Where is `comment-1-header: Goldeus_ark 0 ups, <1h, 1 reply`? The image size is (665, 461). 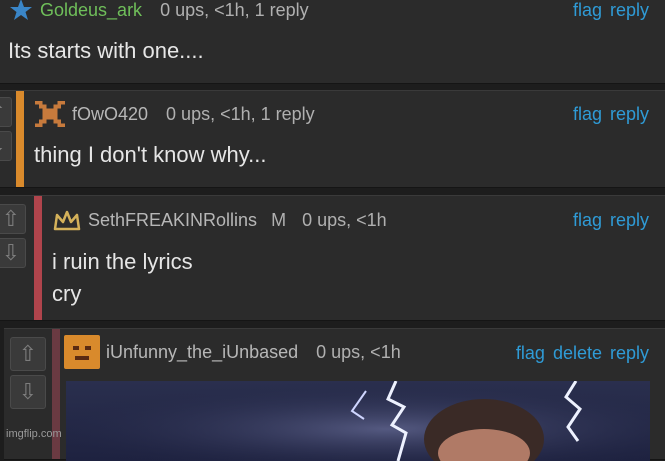 comment-1-header: Goldeus_ark 0 ups, <1h, 1 reply is located at coordinates (158, 11).